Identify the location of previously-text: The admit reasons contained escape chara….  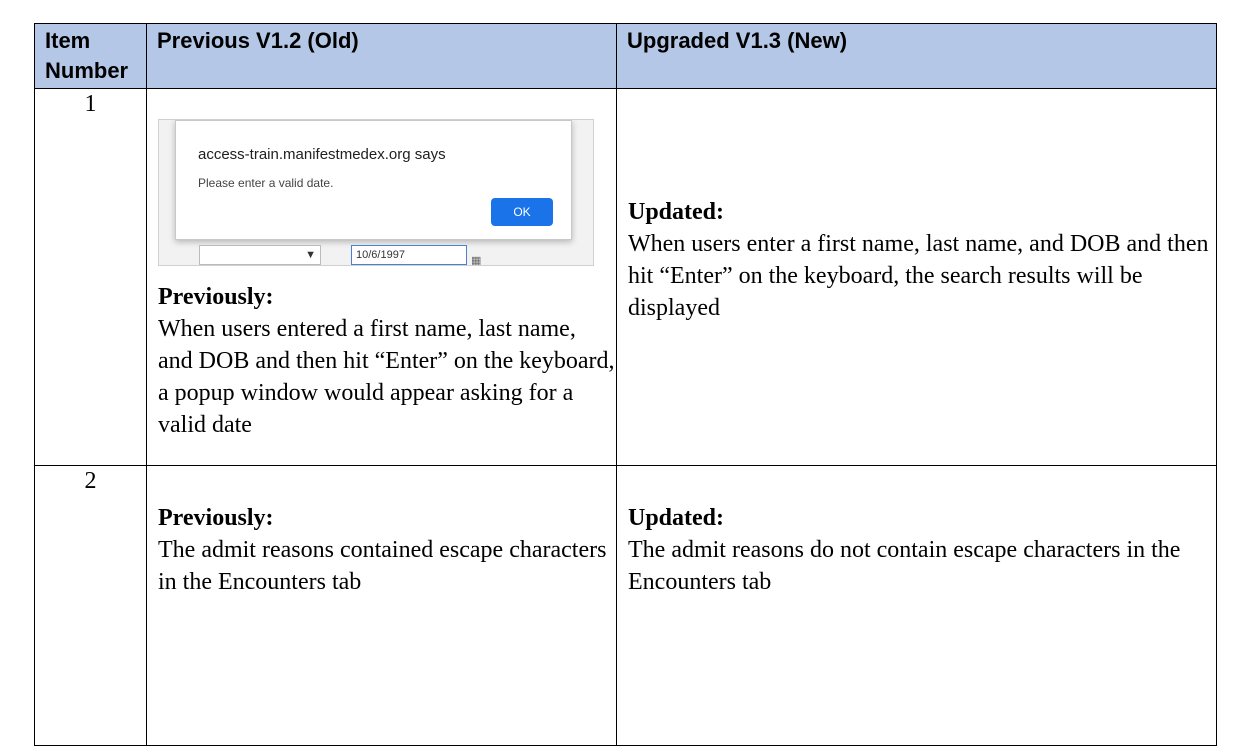
(382, 566).